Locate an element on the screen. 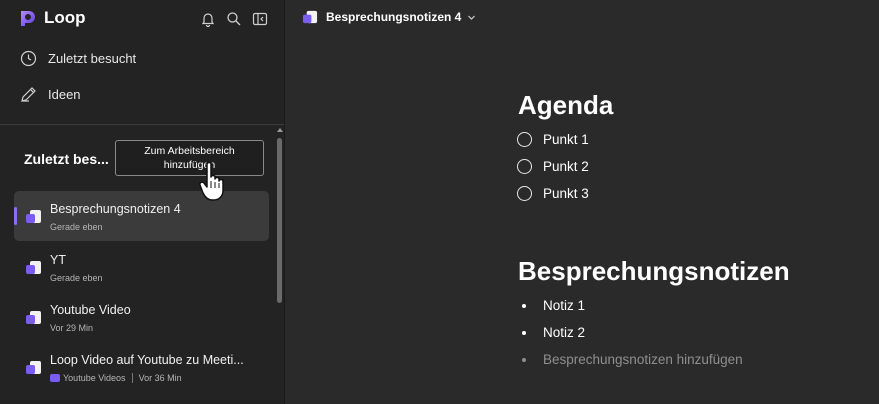 The width and height of the screenshot is (879, 404). checklist-item: Punkt 2 is located at coordinates (553, 166).